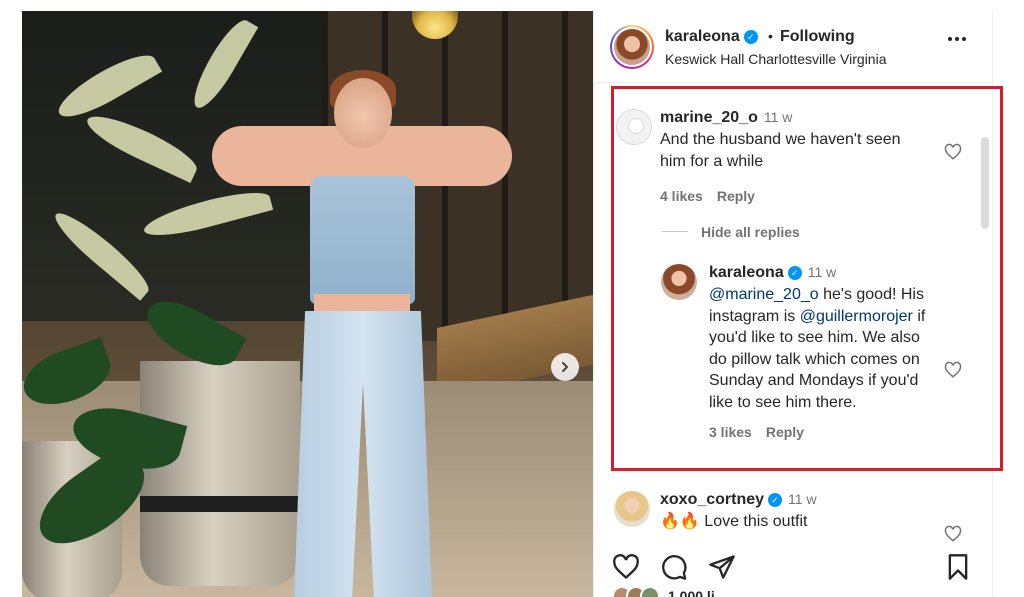  What do you see at coordinates (776, 59) in the screenshot?
I see `post-location: Keswick Hall Charlottesville Virginia` at bounding box center [776, 59].